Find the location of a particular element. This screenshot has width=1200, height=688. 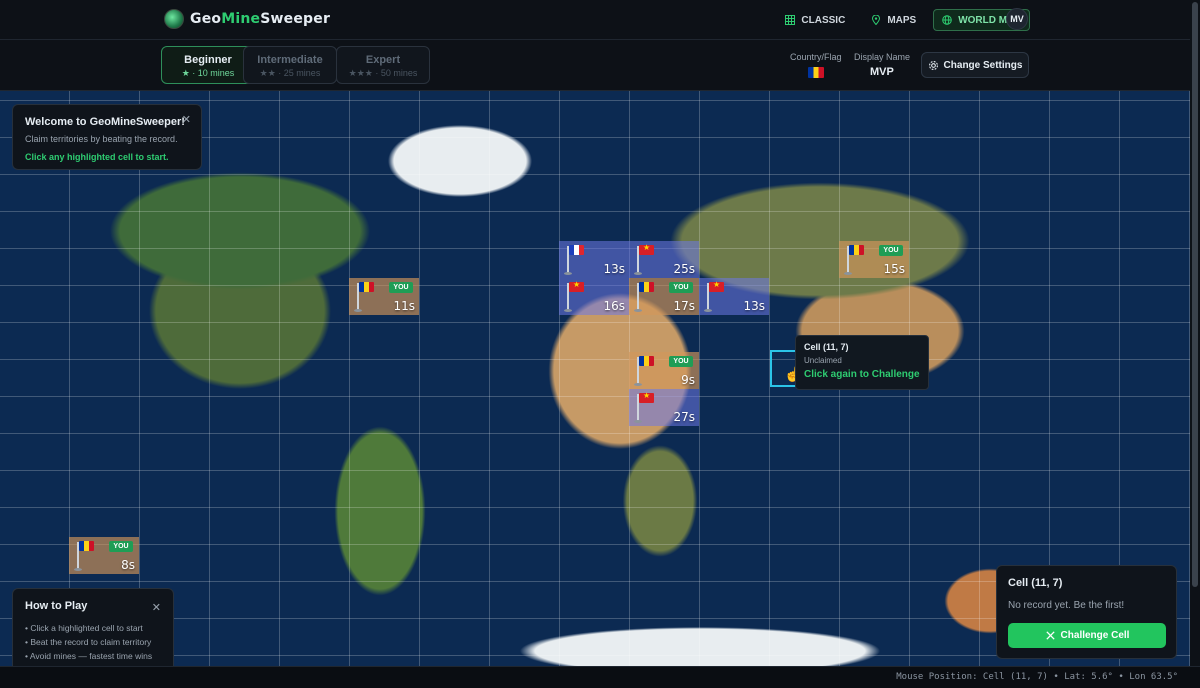

difficulty-expert: Expert ★★★ · 50 mines is located at coordinates (383, 65).